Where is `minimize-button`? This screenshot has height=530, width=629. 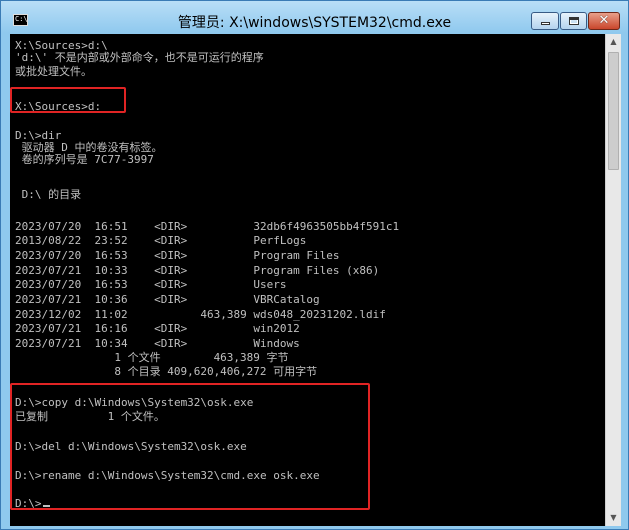 minimize-button is located at coordinates (545, 21).